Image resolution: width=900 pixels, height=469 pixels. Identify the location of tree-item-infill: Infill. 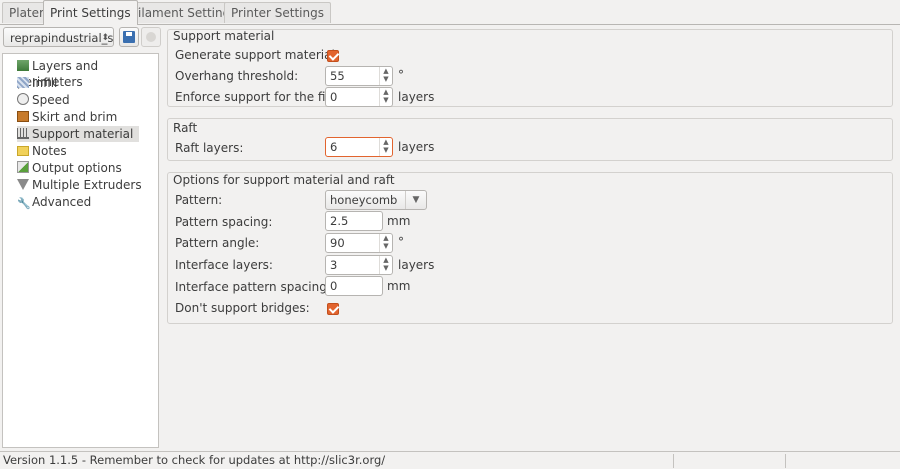
(40, 83).